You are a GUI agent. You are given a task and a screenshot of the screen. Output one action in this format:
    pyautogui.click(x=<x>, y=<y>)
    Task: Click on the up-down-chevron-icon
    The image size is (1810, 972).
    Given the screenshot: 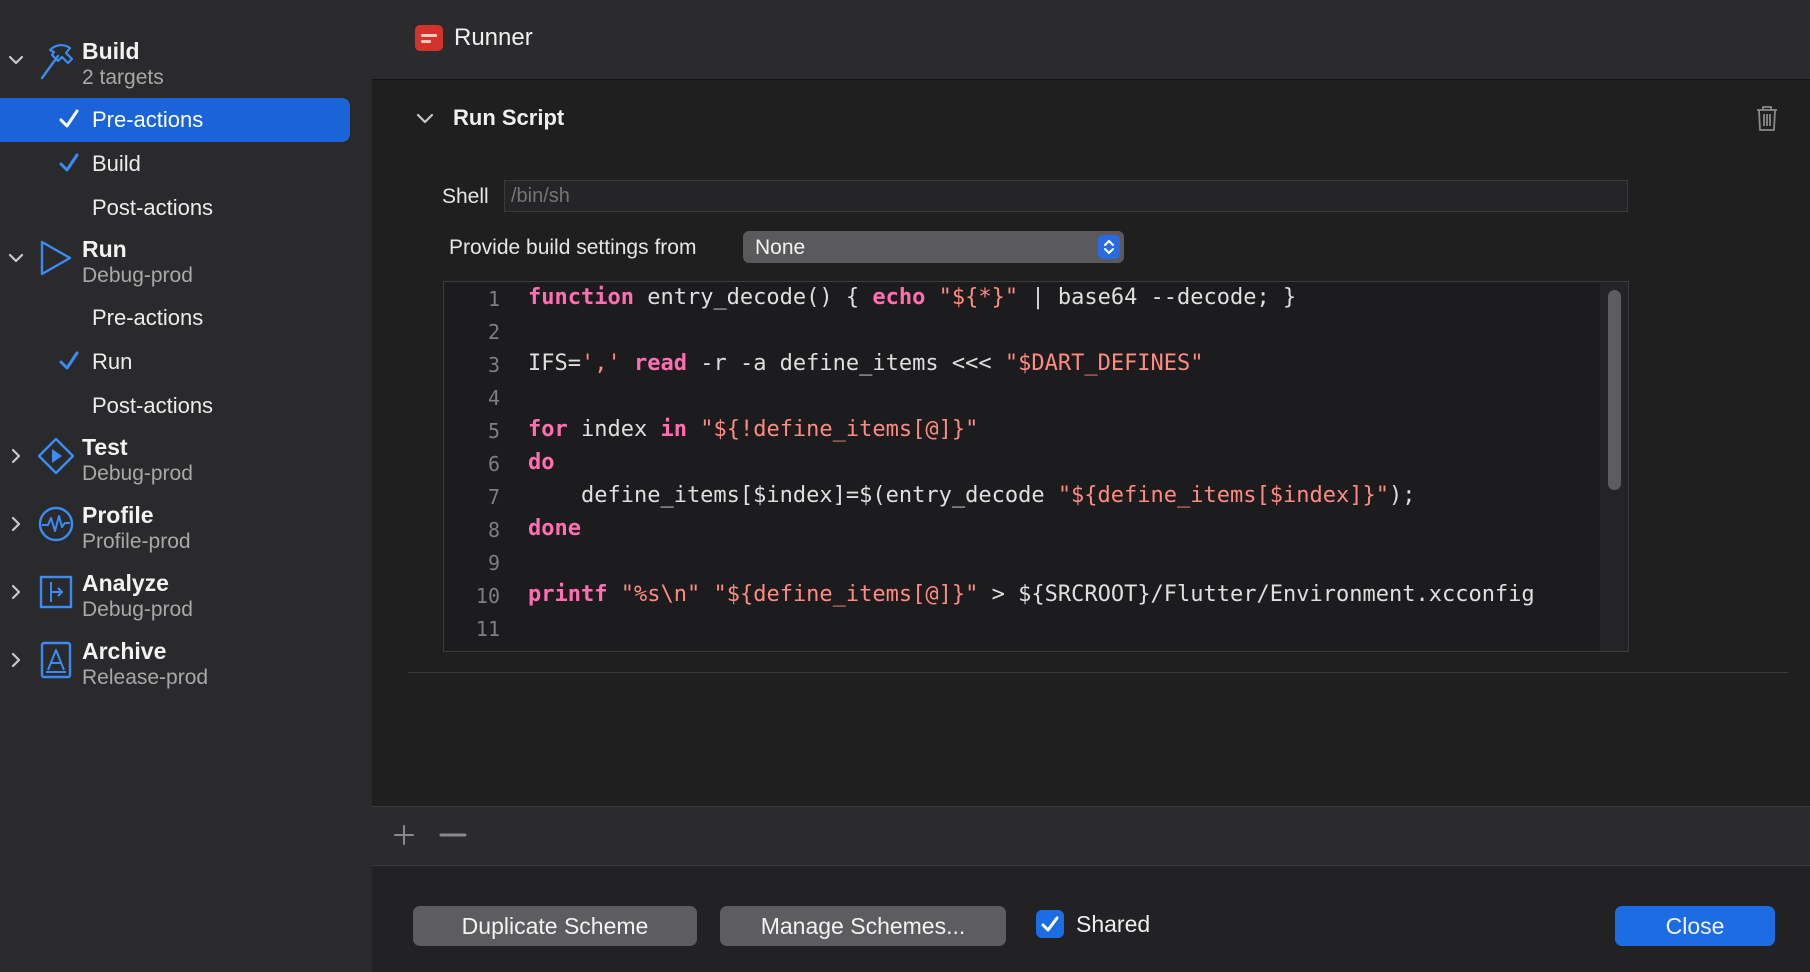 What is the action you would take?
    pyautogui.click(x=1109, y=247)
    